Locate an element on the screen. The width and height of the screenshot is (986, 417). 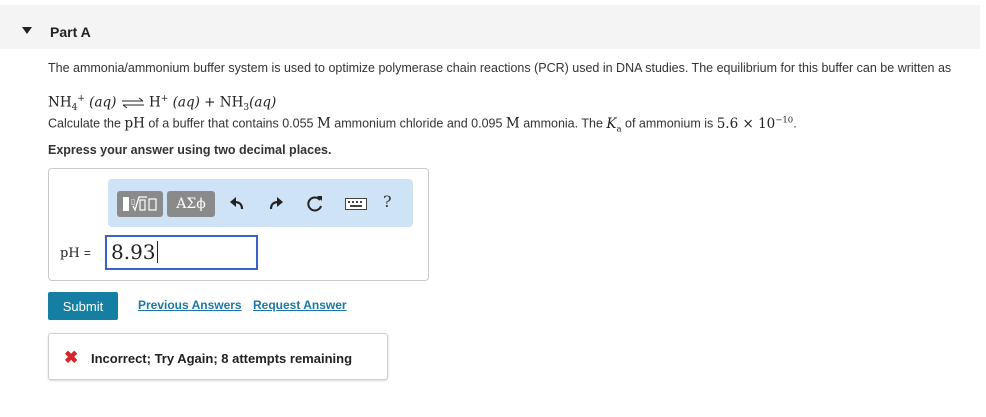
incorrect-x-icon: ✖ is located at coordinates (71, 357).